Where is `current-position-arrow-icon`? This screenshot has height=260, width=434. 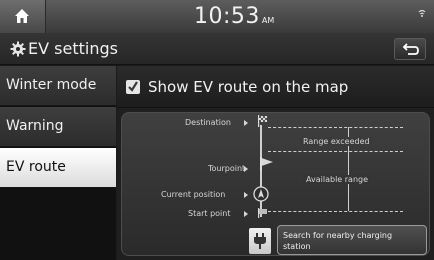
current-position-arrow-icon is located at coordinates (246, 195).